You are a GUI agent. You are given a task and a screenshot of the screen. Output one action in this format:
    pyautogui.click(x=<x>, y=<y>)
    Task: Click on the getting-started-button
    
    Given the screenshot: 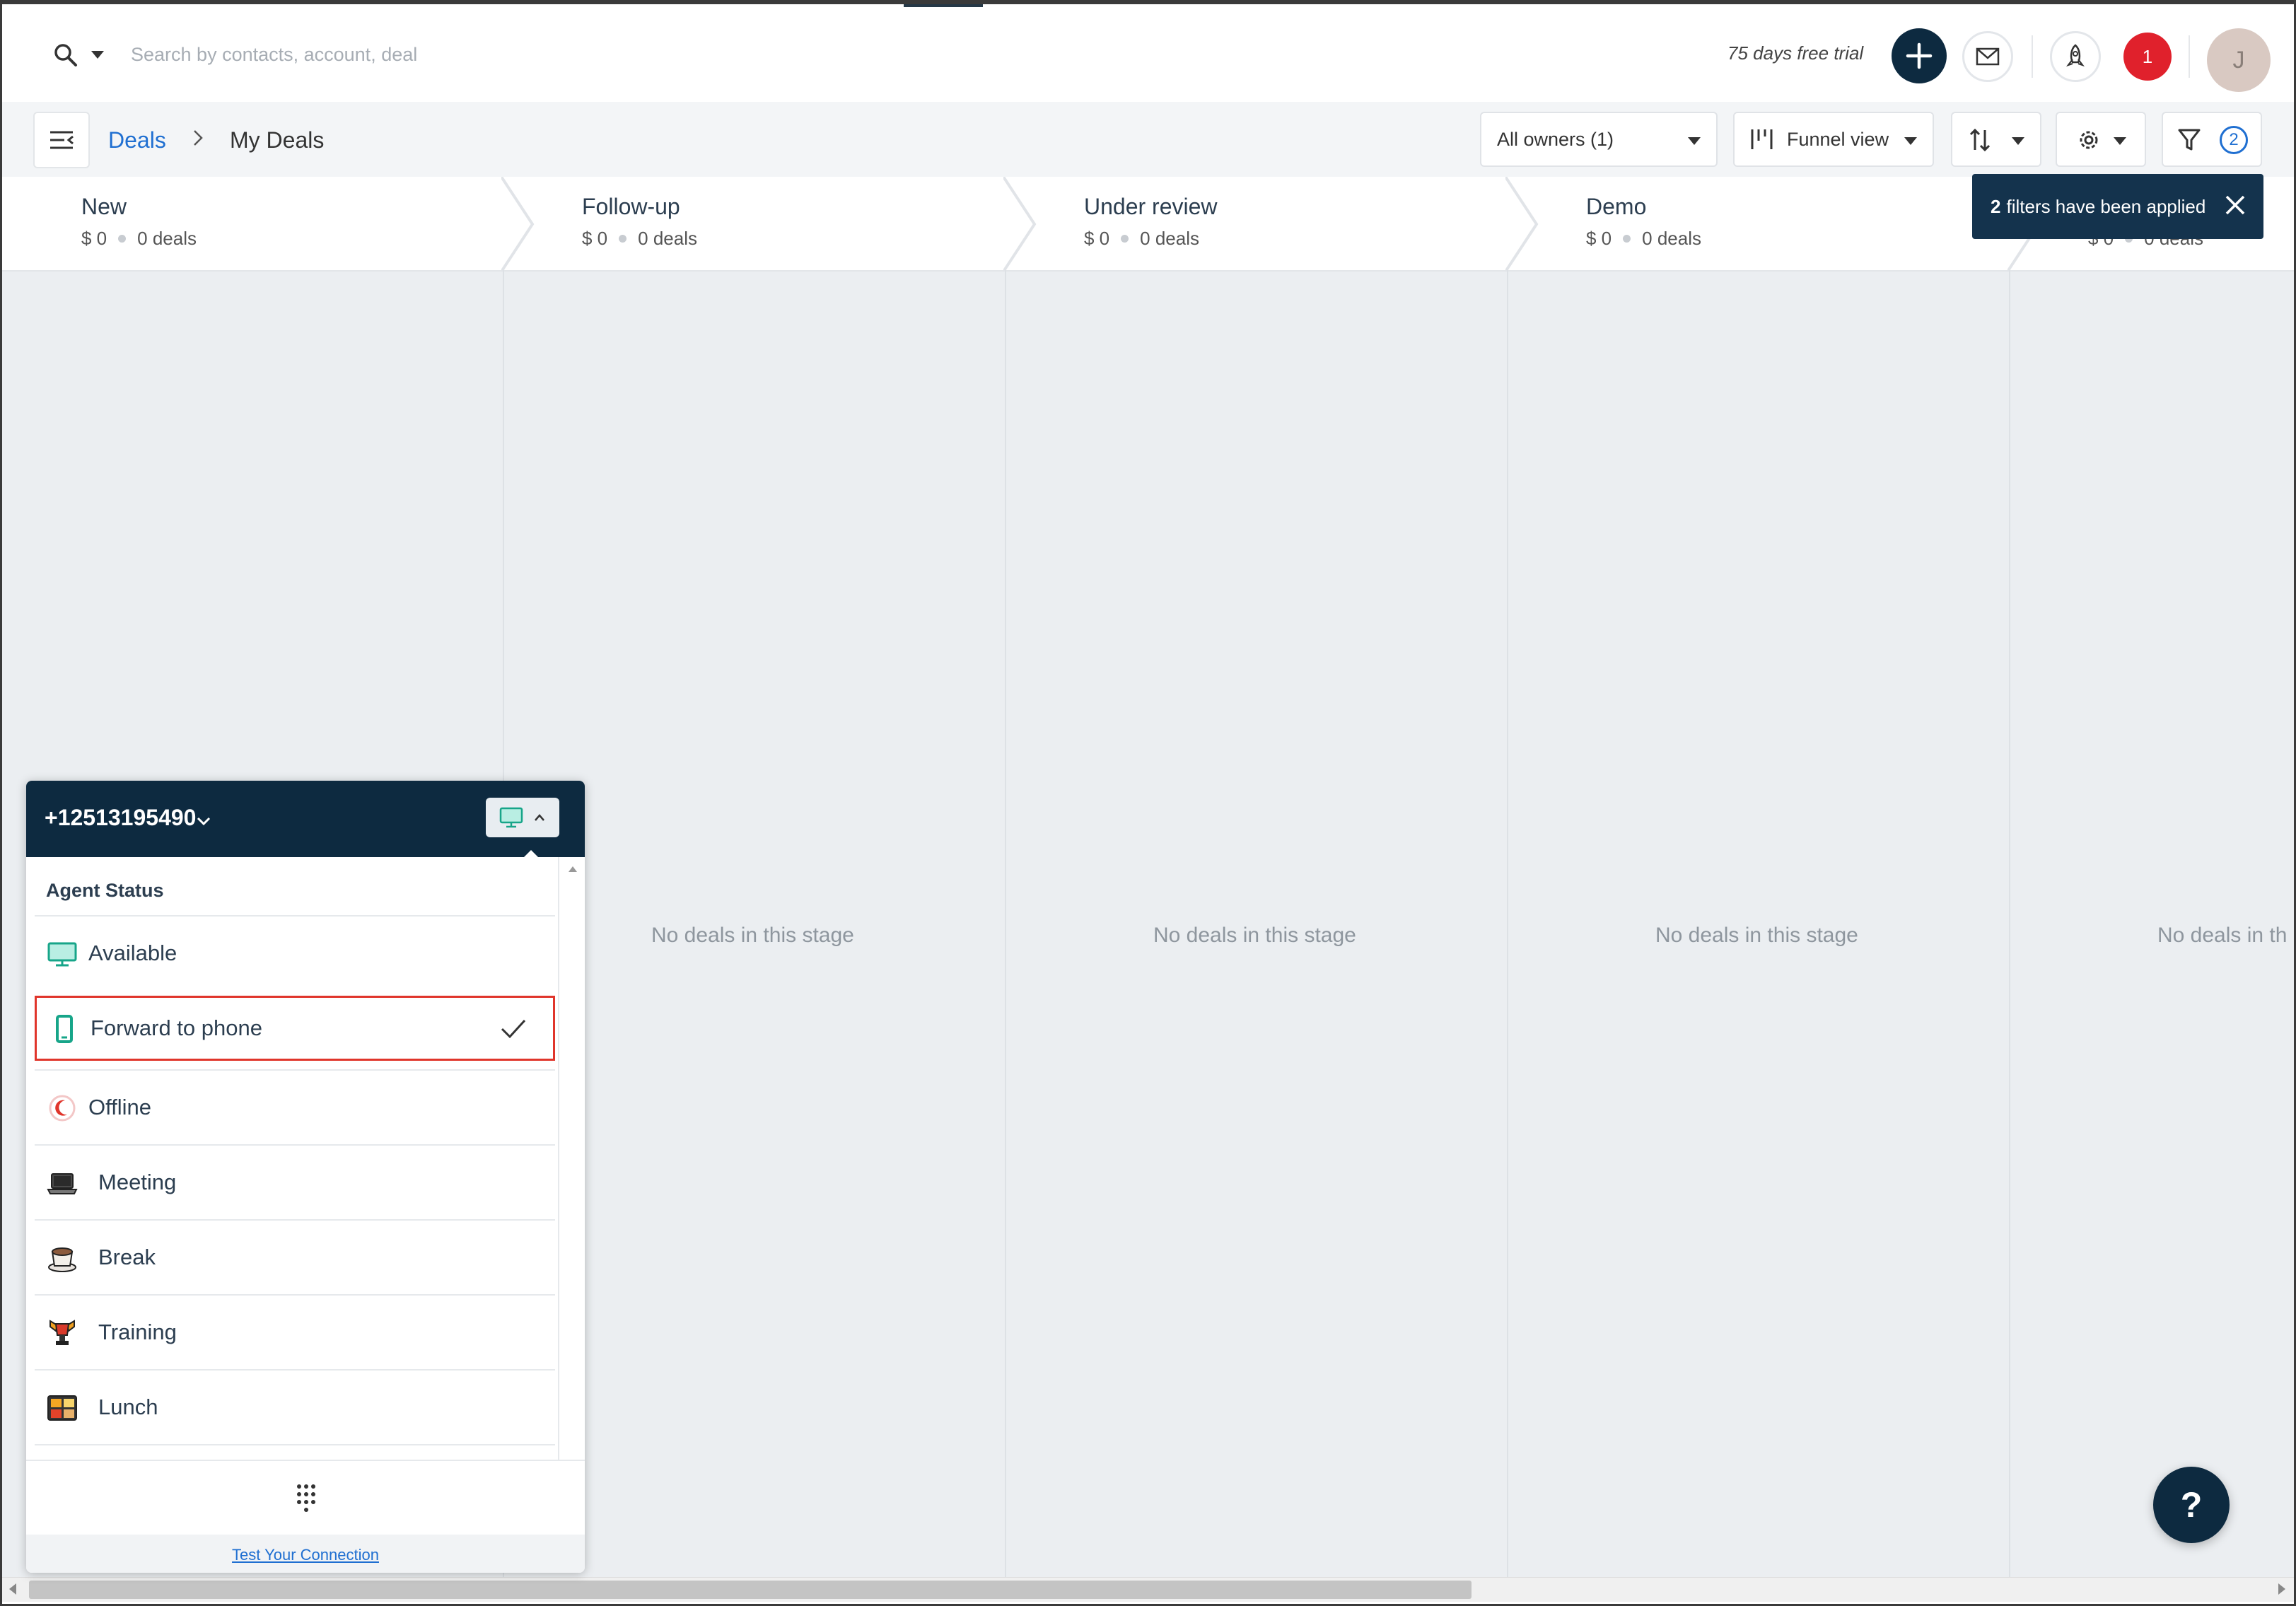 What is the action you would take?
    pyautogui.click(x=2076, y=57)
    